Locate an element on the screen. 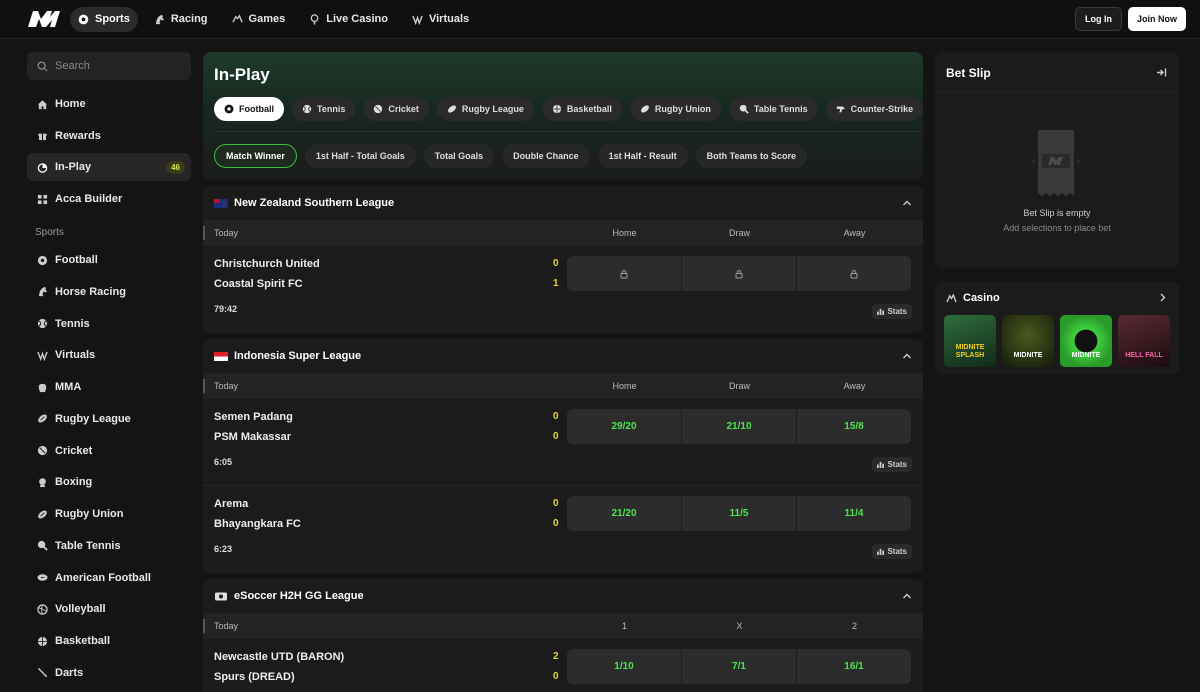 The width and height of the screenshot is (1200, 692). sidebar-item-volleyball: Volleyball is located at coordinates (109, 609).